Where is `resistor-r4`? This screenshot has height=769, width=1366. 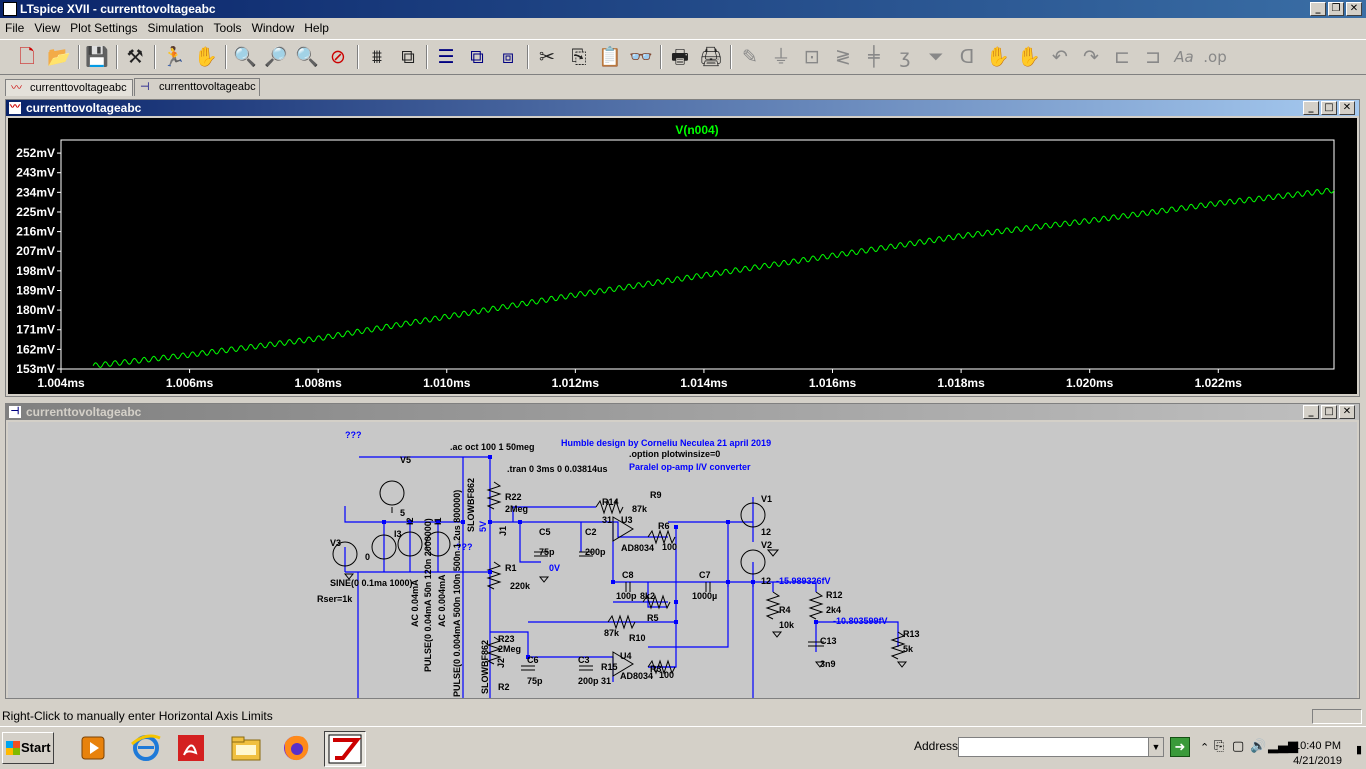 resistor-r4 is located at coordinates (773, 605).